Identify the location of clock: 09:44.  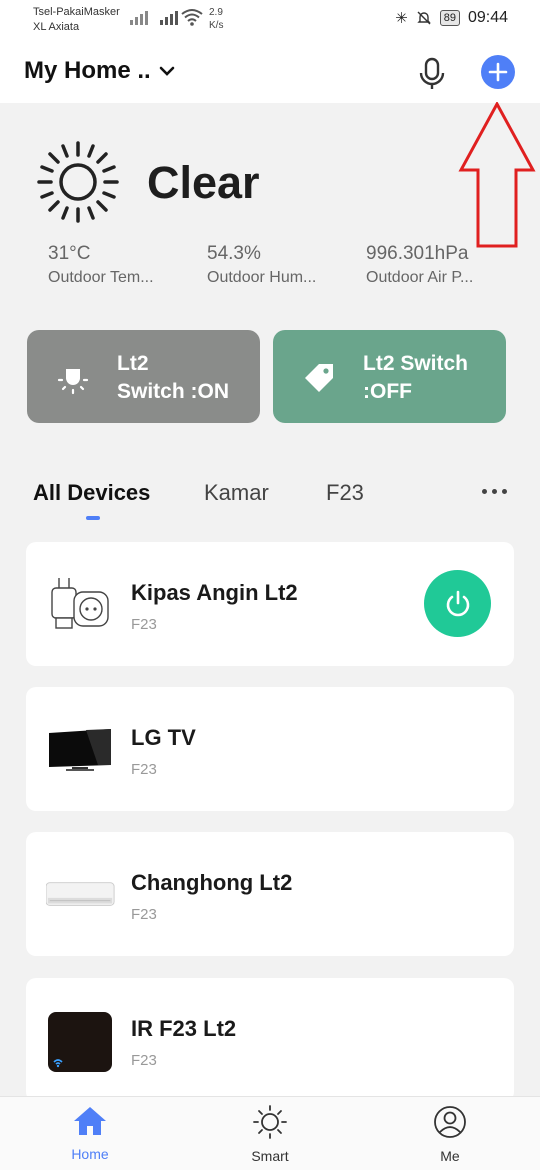
(487, 17).